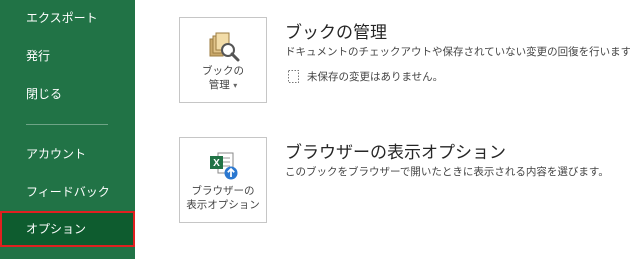 This screenshot has width=630, height=259. I want to click on nav-item-options: オプション, so click(67, 229).